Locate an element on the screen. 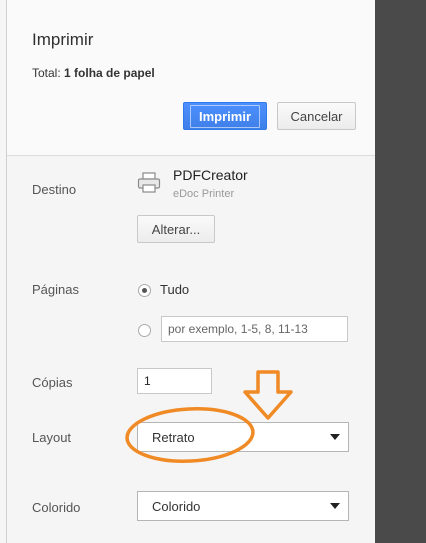 The width and height of the screenshot is (426, 543). copies-input: 1 is located at coordinates (174, 381).